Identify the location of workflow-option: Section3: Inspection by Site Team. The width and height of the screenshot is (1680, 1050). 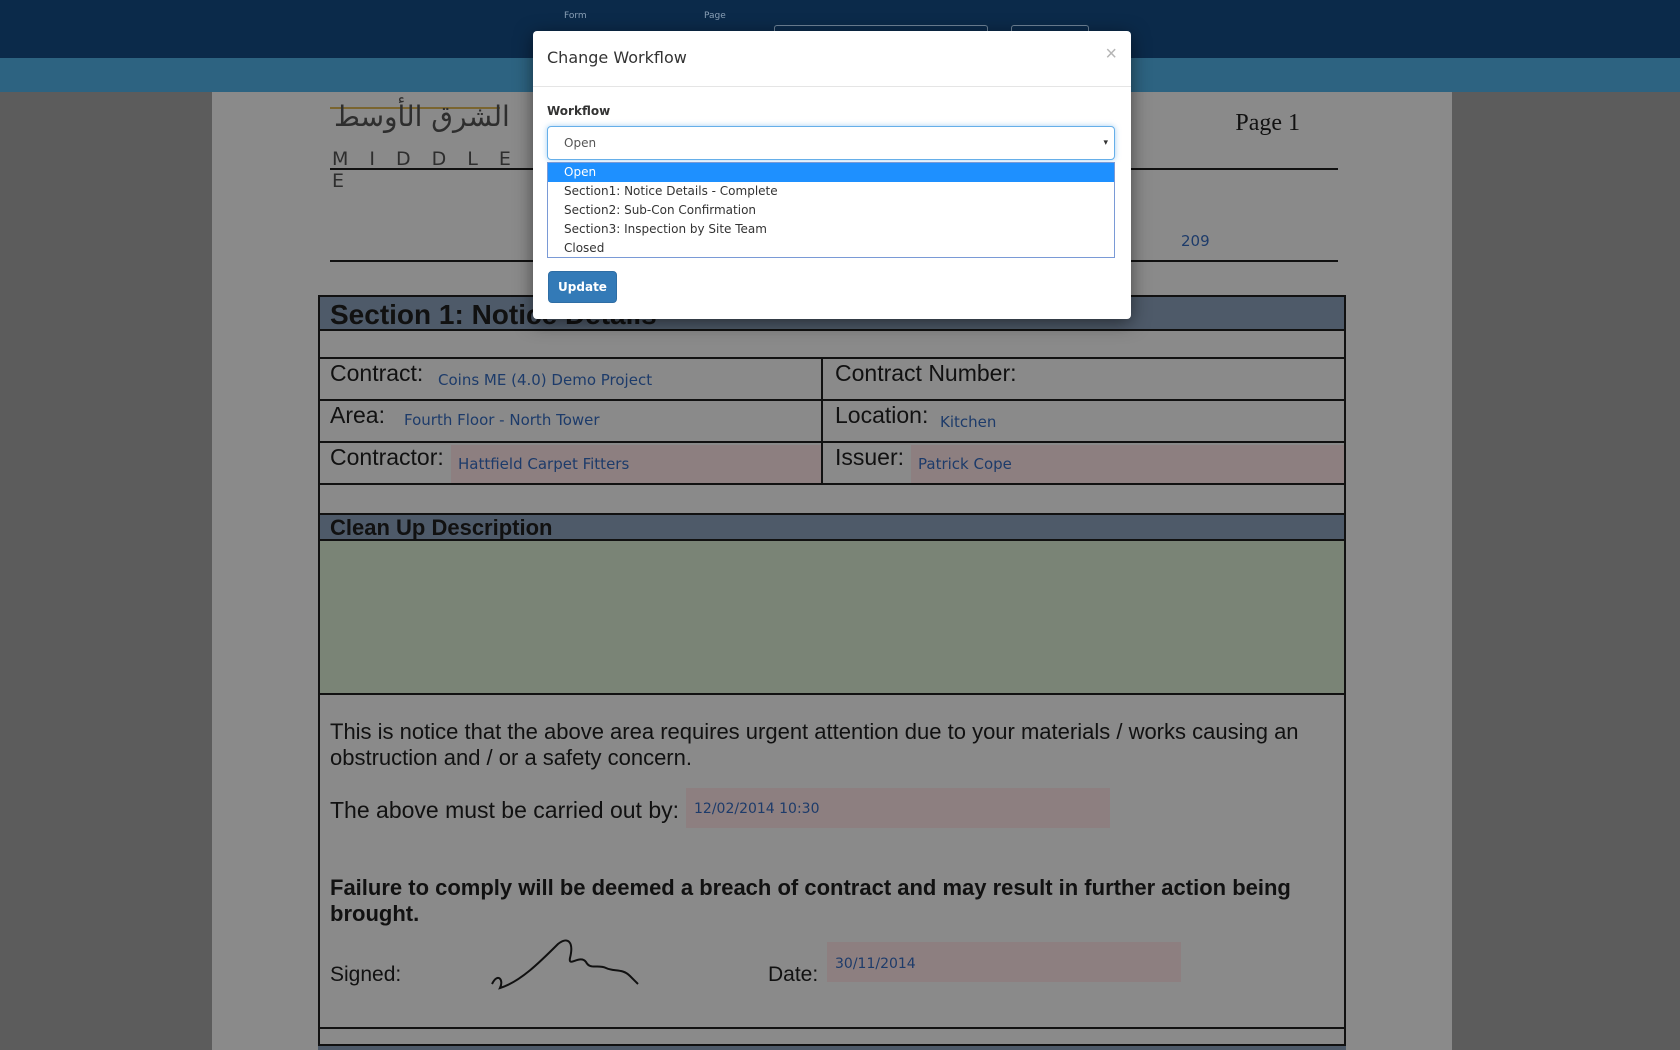
(831, 229).